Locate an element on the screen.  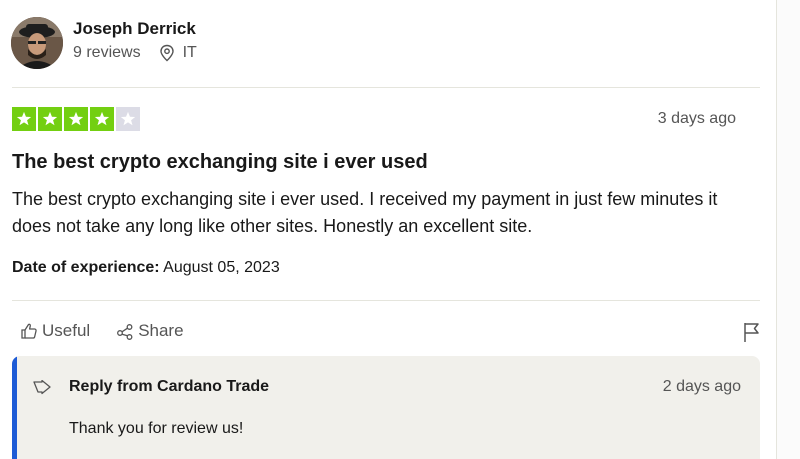
useful-label: Useful is located at coordinates (66, 330).